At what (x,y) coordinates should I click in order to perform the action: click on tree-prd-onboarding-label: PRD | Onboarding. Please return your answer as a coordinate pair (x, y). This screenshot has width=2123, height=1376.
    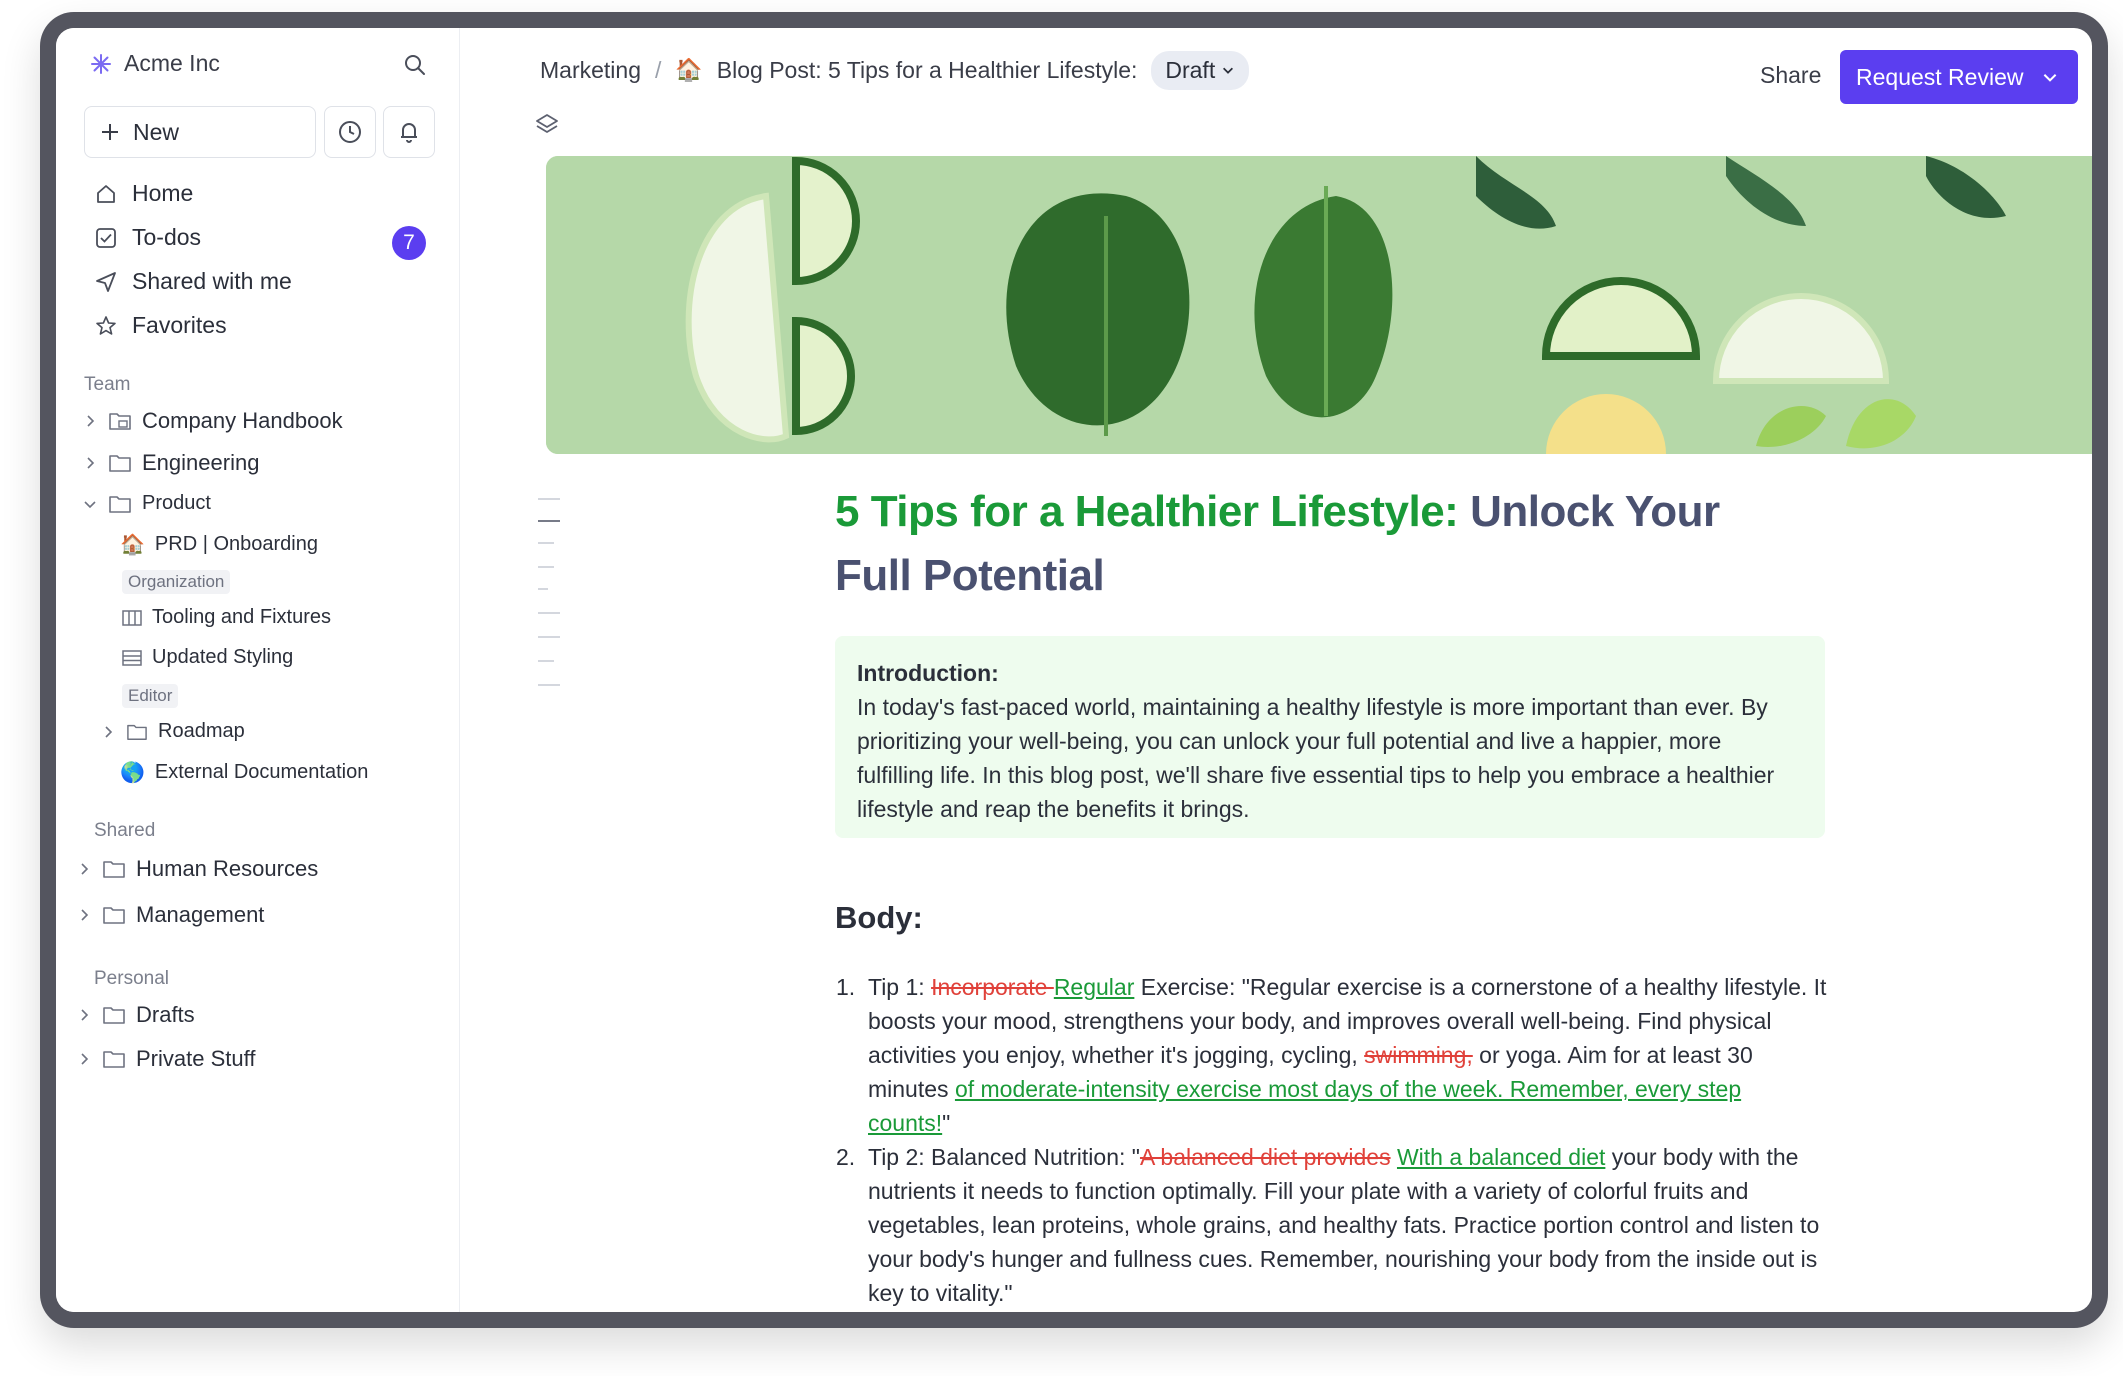
    Looking at the image, I should click on (236, 544).